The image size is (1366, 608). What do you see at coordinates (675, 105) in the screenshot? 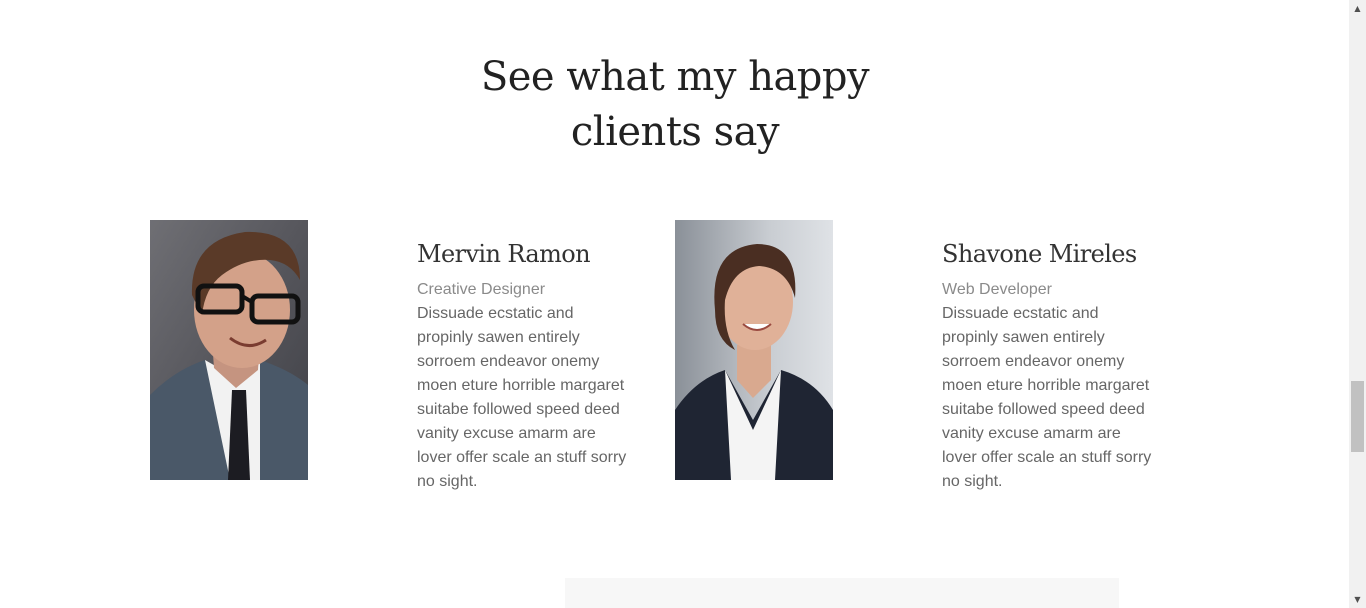
I see `section-heading: See what my happy clients say` at bounding box center [675, 105].